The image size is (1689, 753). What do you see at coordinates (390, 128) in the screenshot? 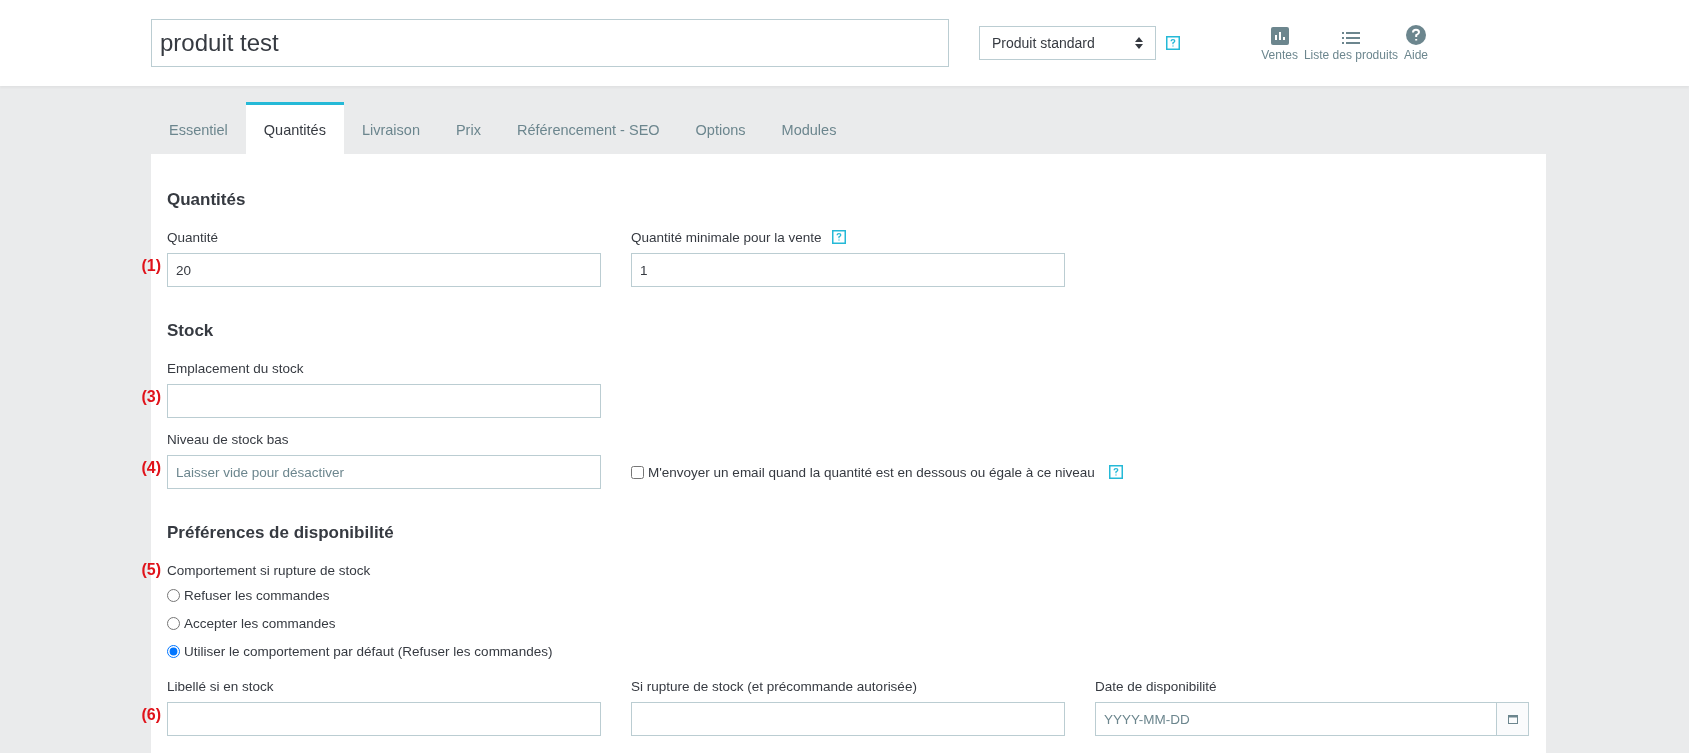
I see `tab: Livraison` at bounding box center [390, 128].